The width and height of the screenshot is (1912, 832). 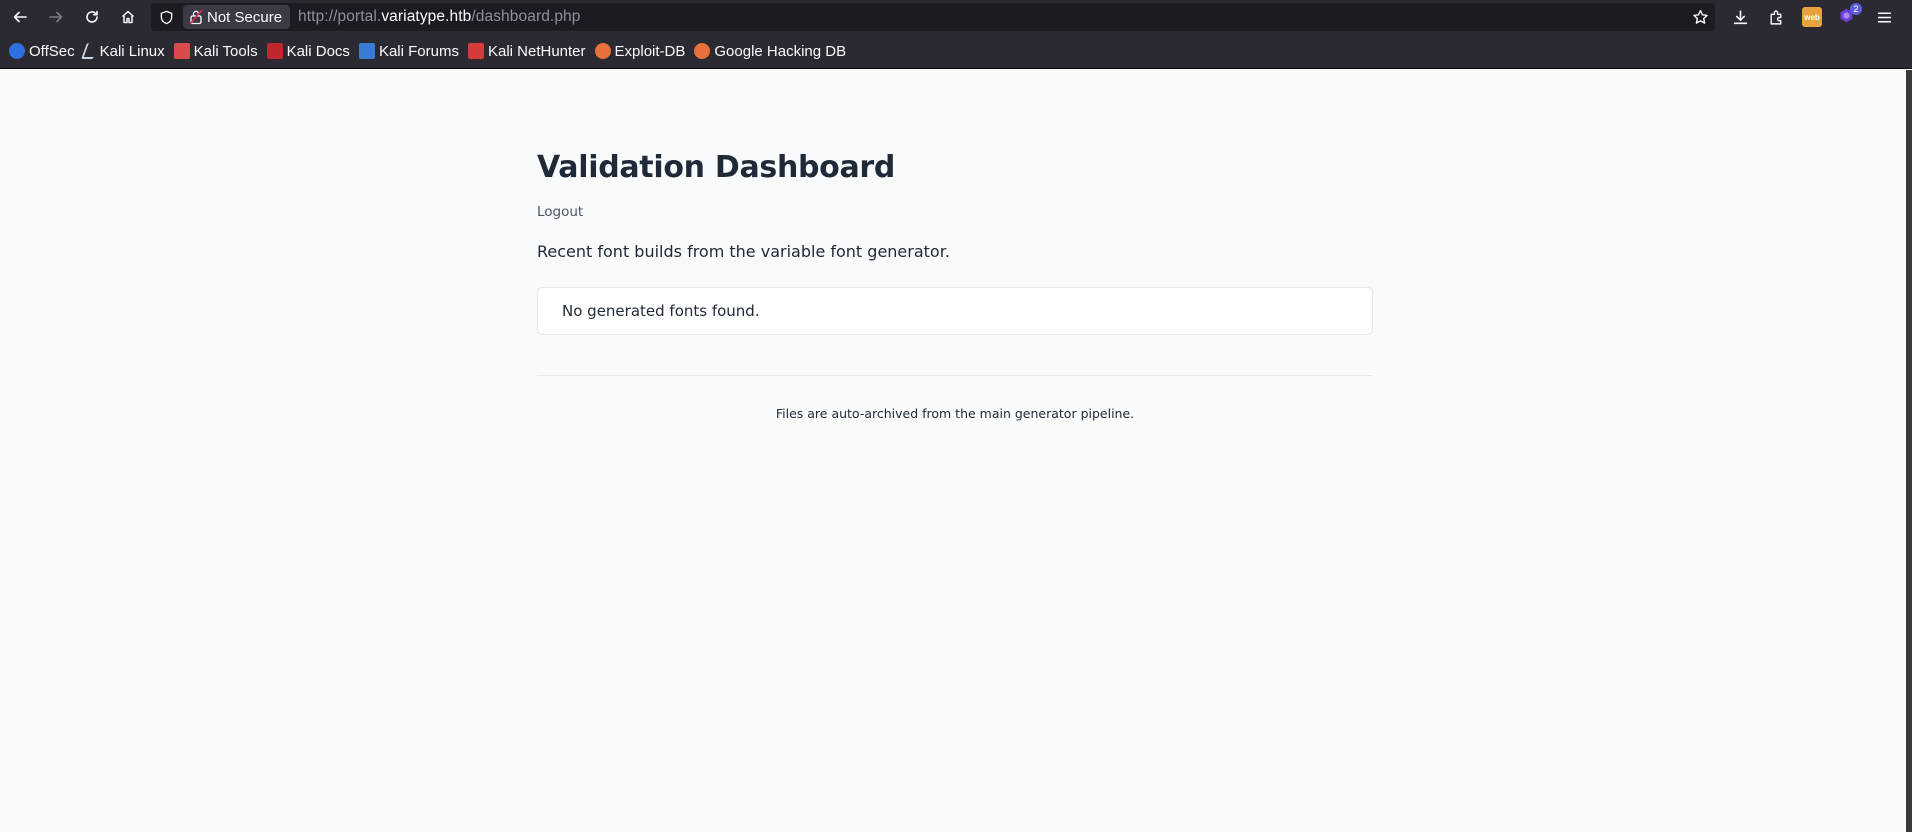 I want to click on purple-extension-icon: 2, so click(x=1850, y=15).